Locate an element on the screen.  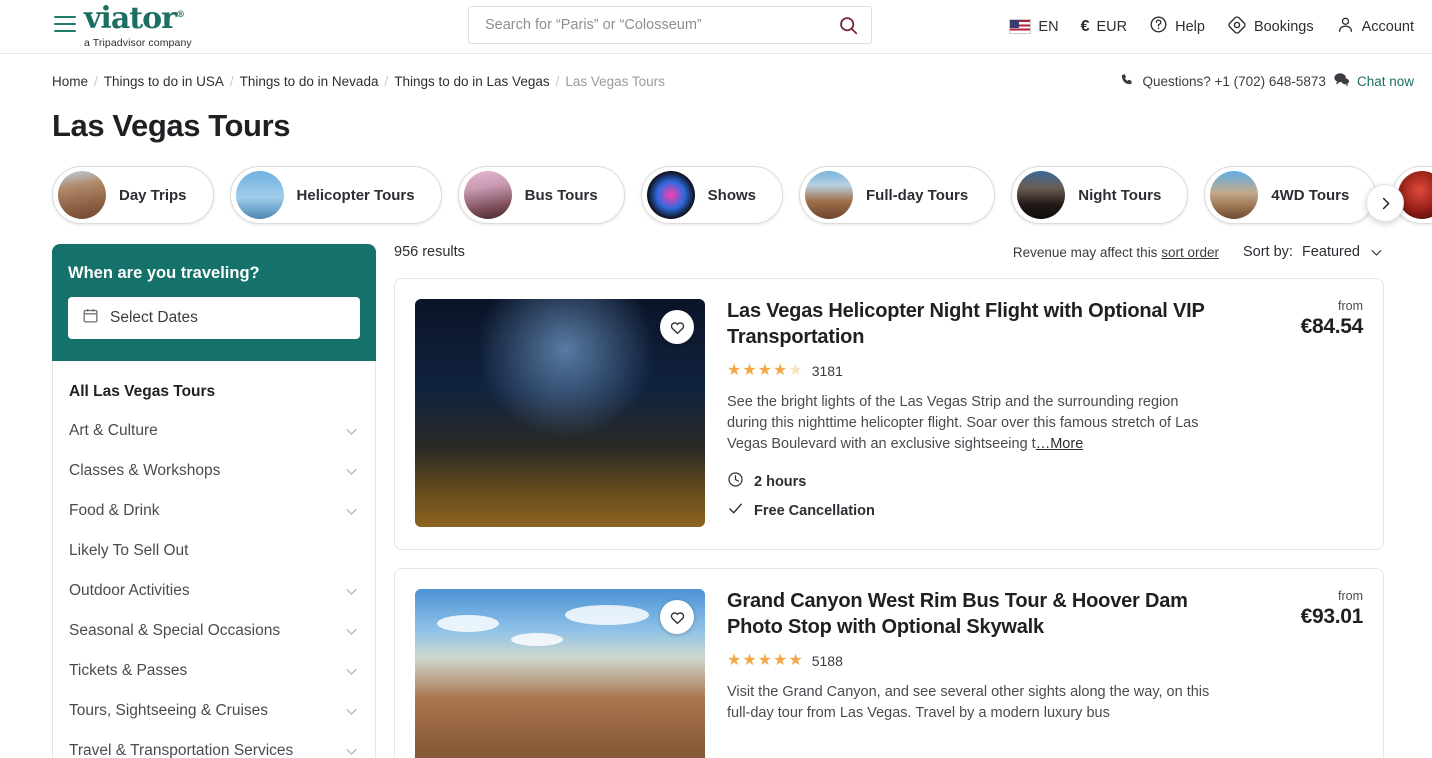
hamburger-icon is located at coordinates (65, 24).